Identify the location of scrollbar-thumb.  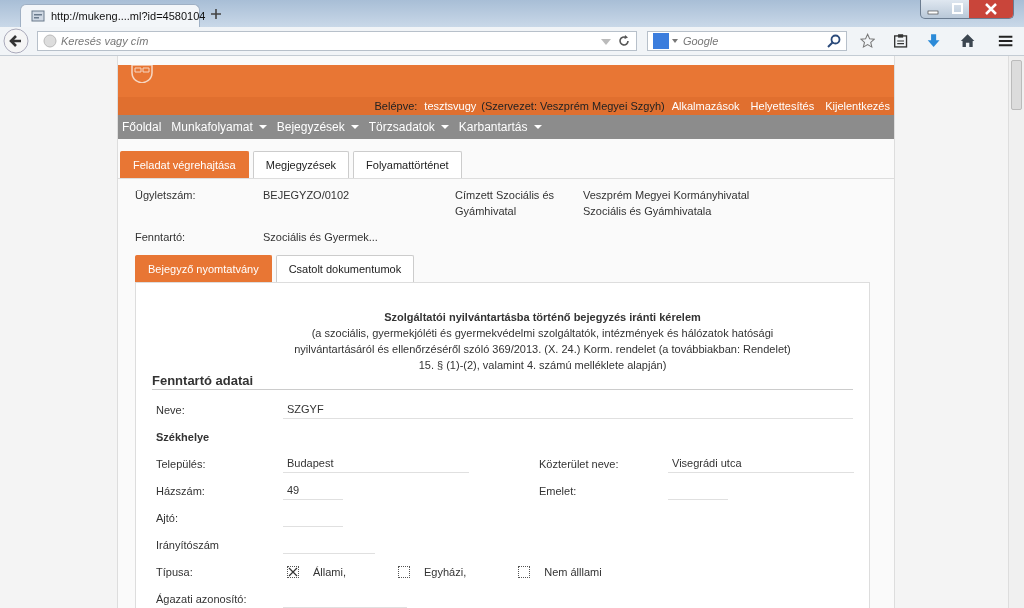
(1016, 85).